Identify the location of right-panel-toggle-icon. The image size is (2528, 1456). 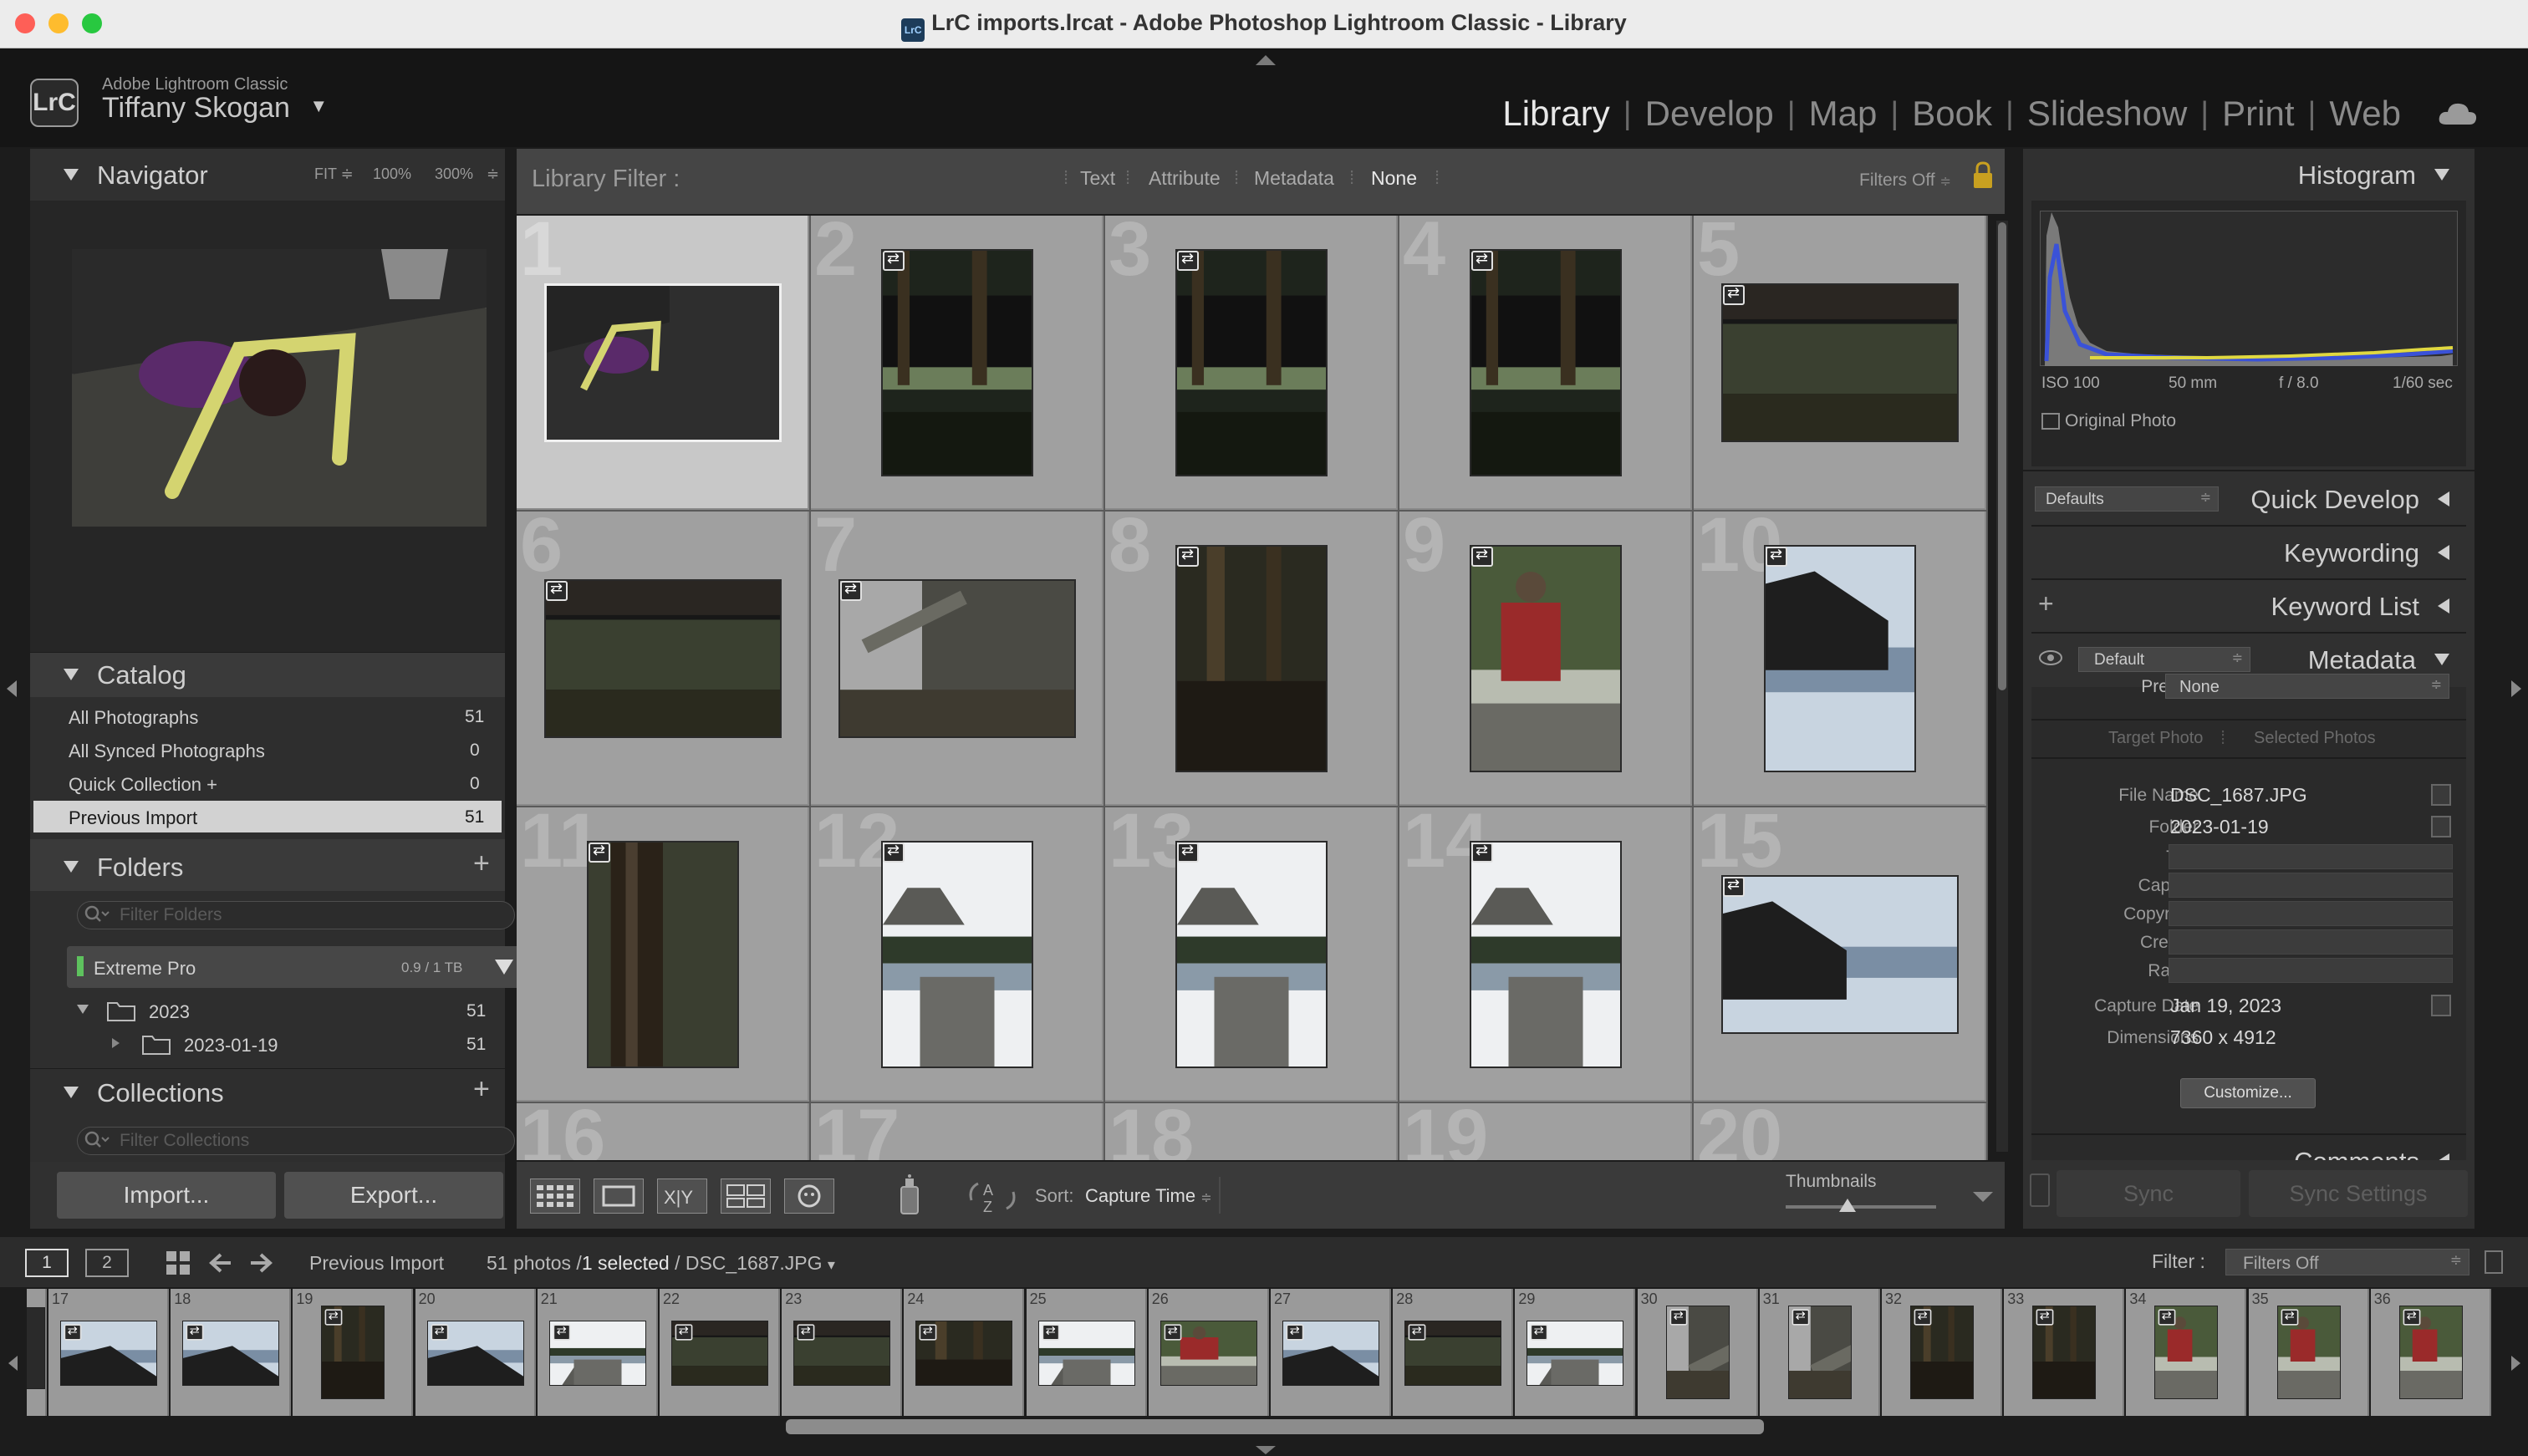
(2516, 688).